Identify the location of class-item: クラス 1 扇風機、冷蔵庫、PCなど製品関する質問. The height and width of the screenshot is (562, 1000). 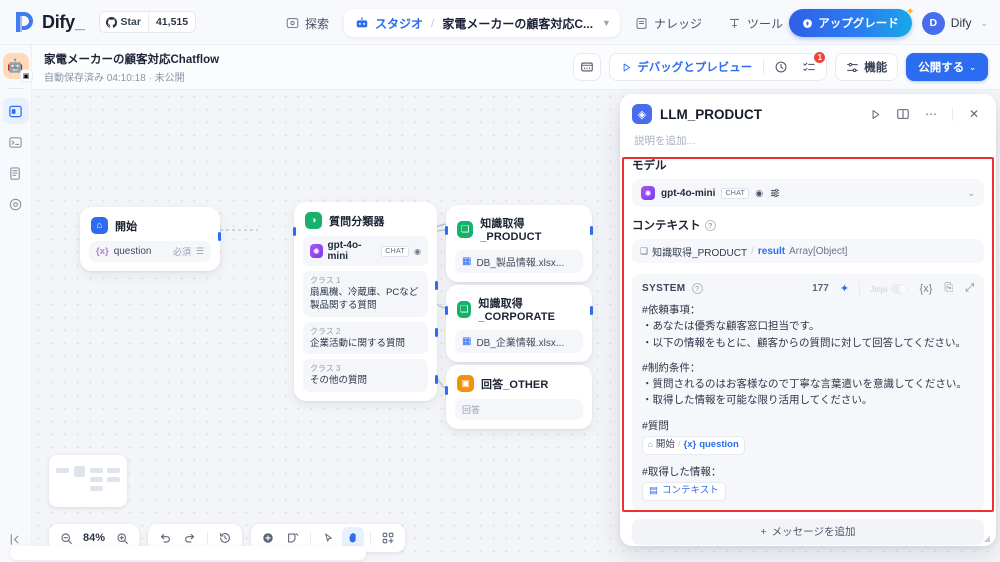
(365, 294).